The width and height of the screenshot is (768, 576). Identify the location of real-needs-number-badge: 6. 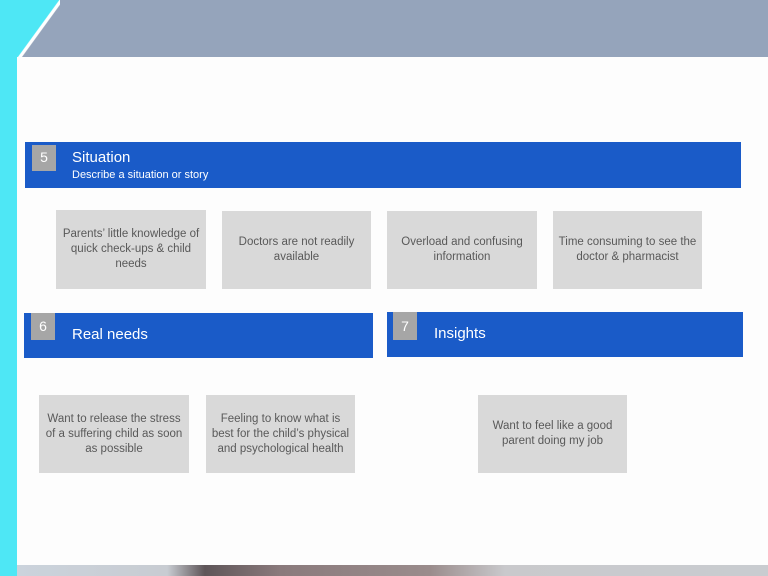
(43, 326).